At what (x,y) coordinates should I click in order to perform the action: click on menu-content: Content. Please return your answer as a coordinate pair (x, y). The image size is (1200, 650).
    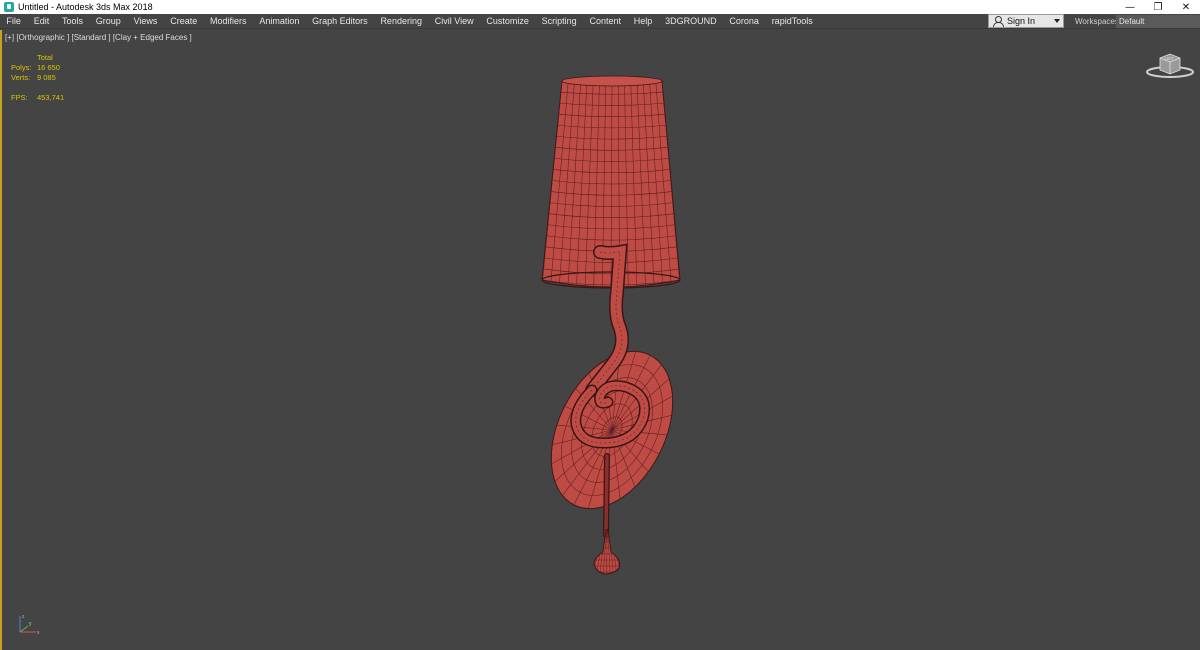
    Looking at the image, I should click on (605, 21).